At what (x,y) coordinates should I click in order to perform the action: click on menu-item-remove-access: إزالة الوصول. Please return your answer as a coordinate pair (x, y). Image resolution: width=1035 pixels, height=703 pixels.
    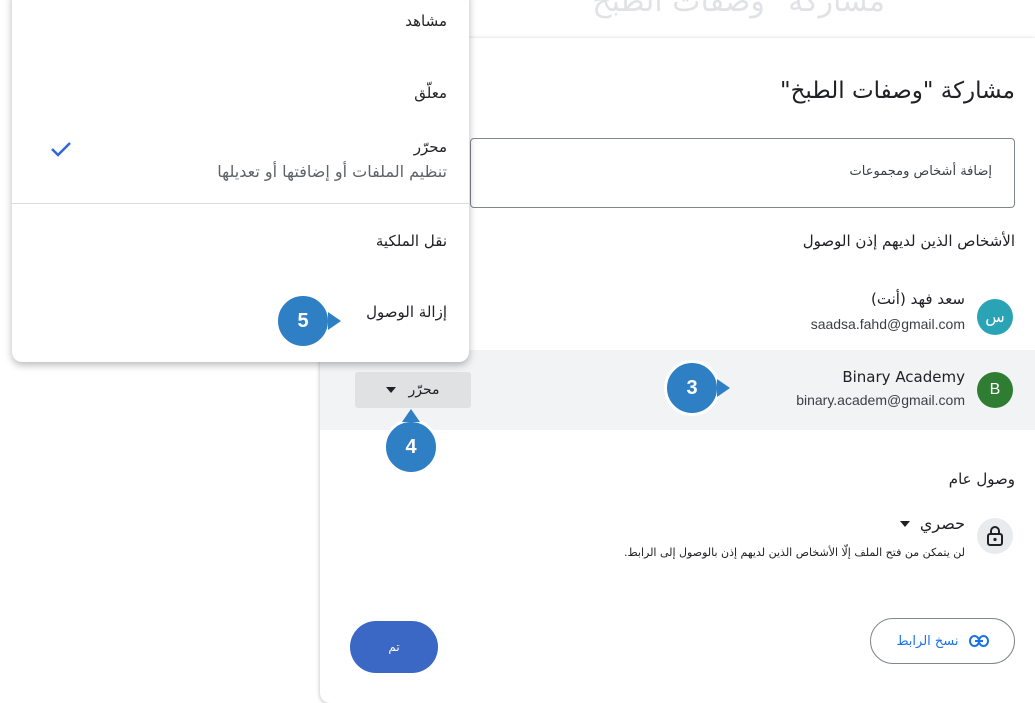
    Looking at the image, I should click on (406, 312).